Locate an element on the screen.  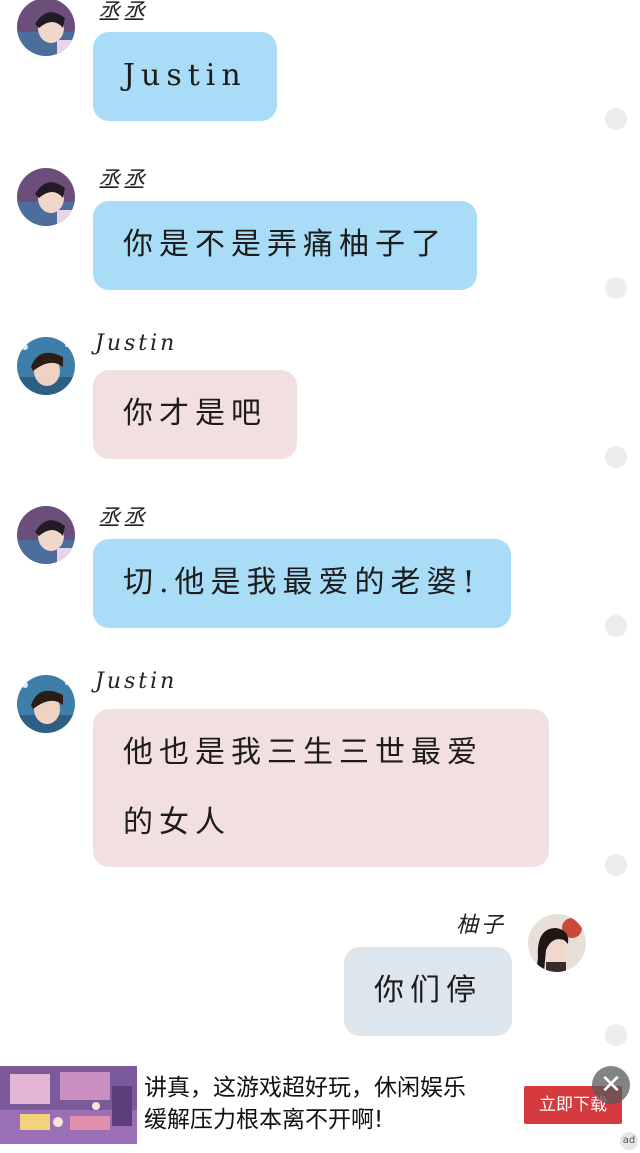
ad-line: 讲真，这游戏超好玩，休闲娱乐 is located at coordinates (305, 1088).